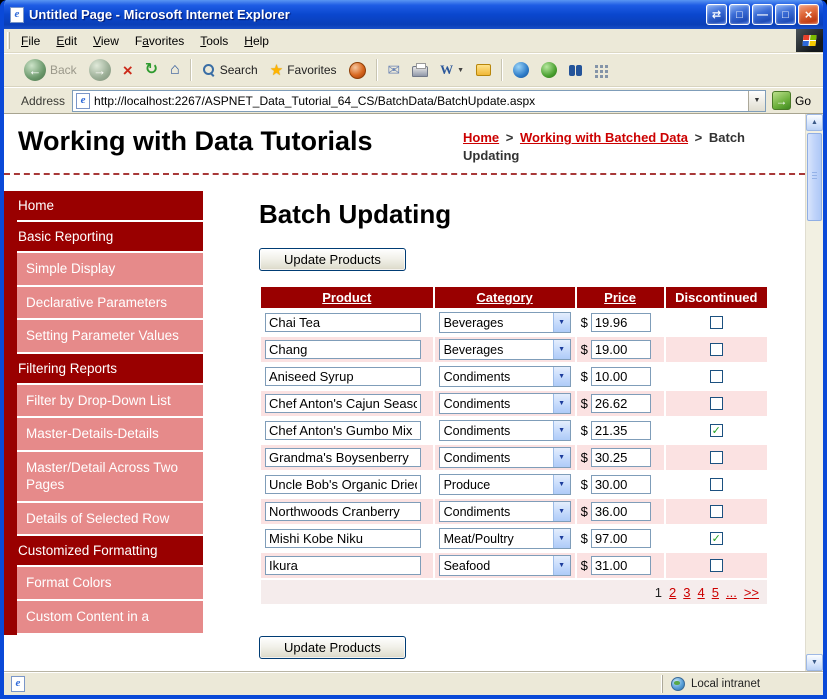  I want to click on favorites-button: ★ Favorites, so click(303, 70).